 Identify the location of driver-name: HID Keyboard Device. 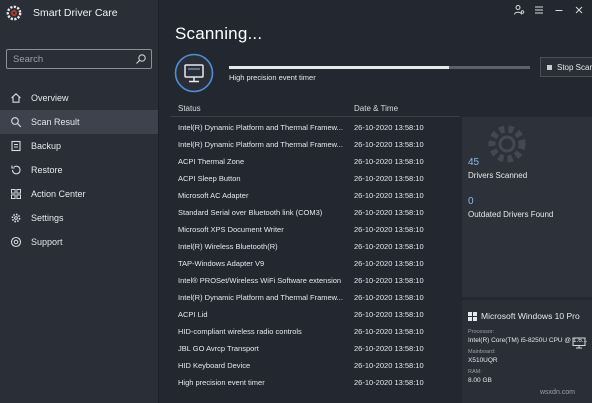
(214, 365).